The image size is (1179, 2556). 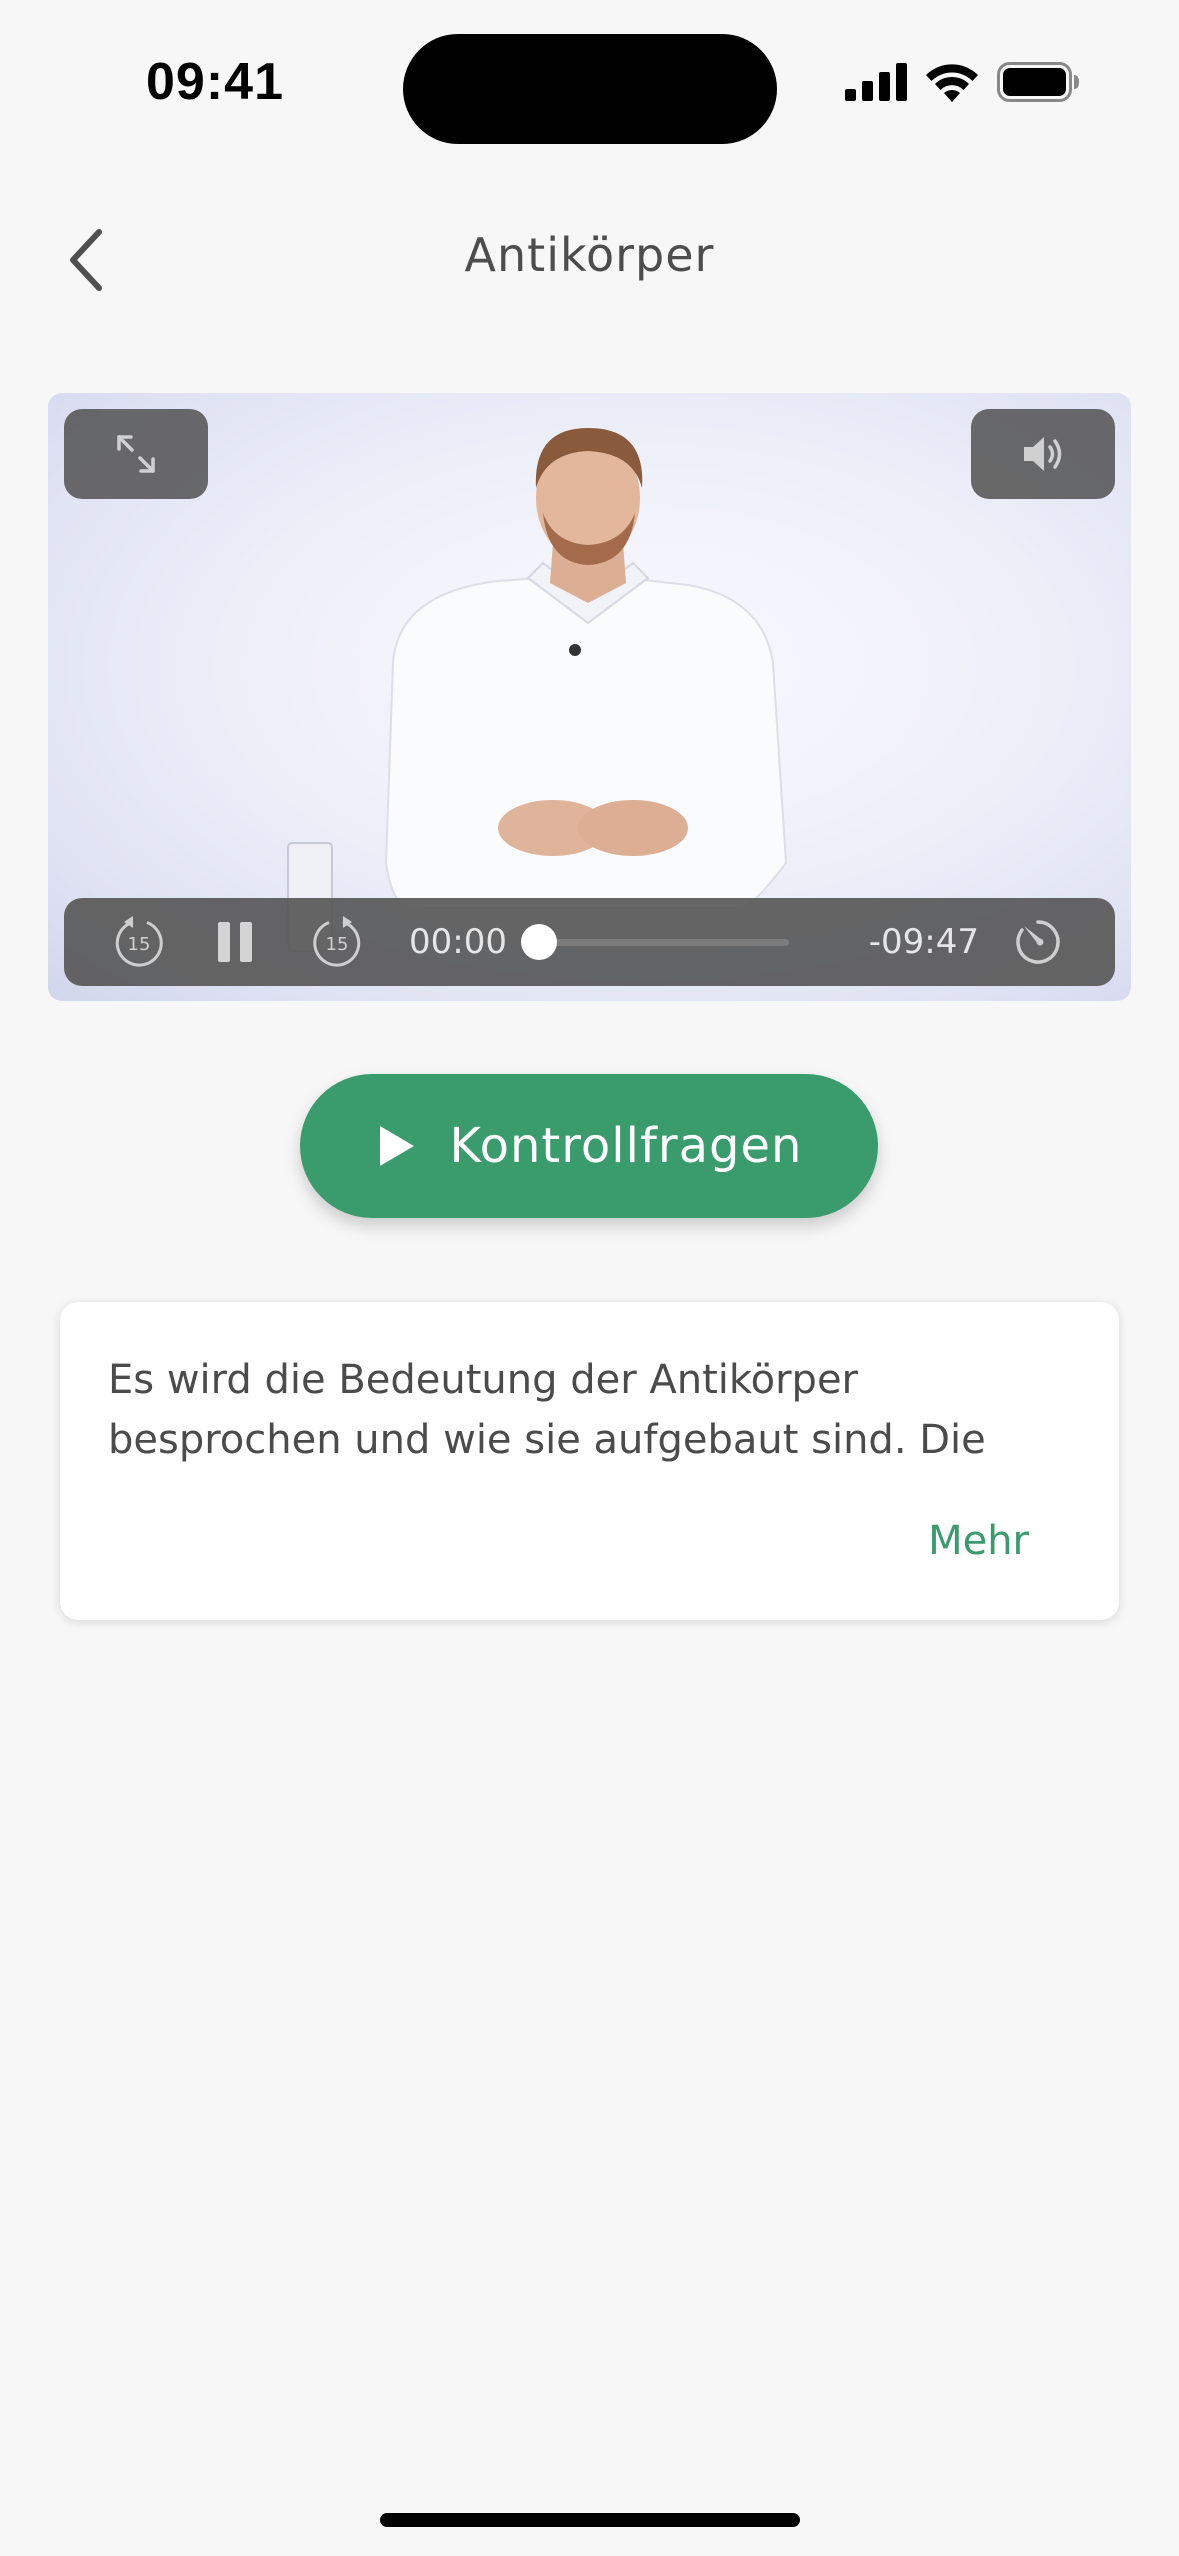 I want to click on rewind-15-icon: 15, so click(x=139, y=941).